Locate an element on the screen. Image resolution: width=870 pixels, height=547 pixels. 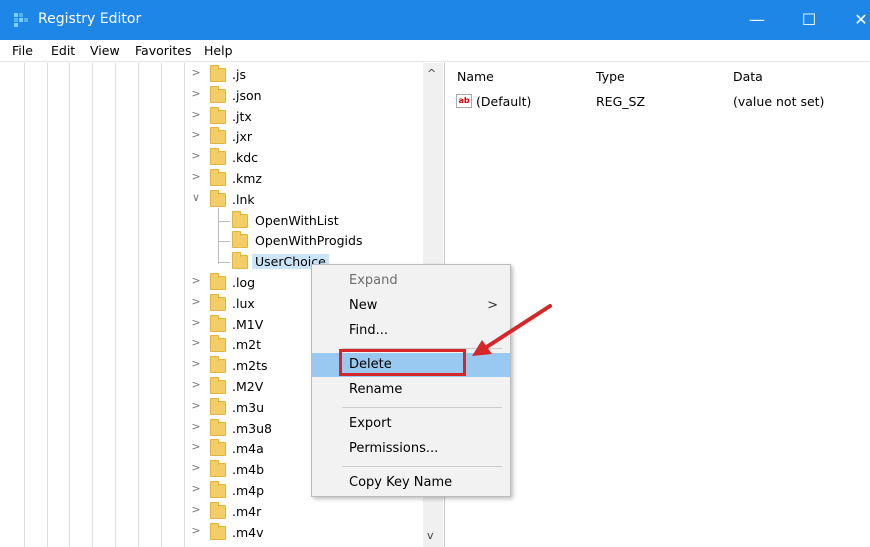
tree-node: > .jtx is located at coordinates (210, 116).